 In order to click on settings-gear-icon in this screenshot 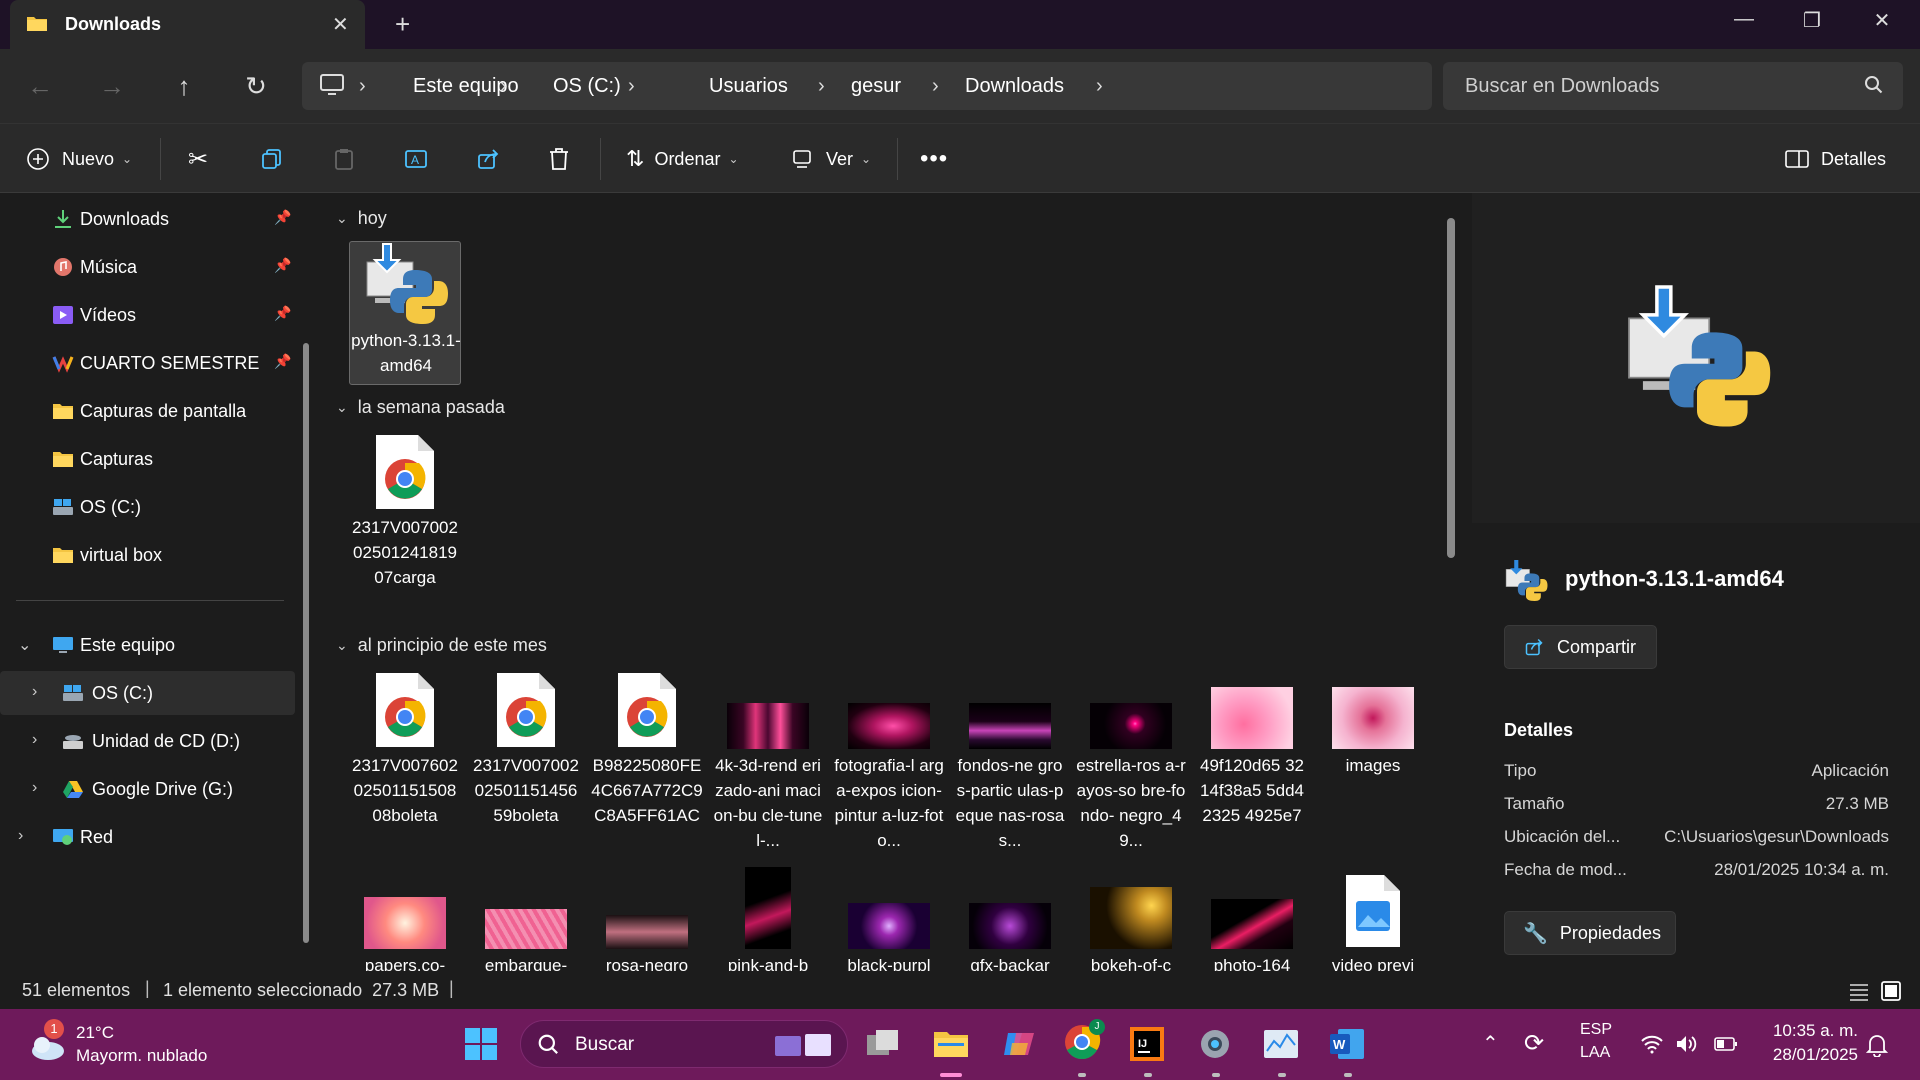, I will do `click(1215, 1044)`.